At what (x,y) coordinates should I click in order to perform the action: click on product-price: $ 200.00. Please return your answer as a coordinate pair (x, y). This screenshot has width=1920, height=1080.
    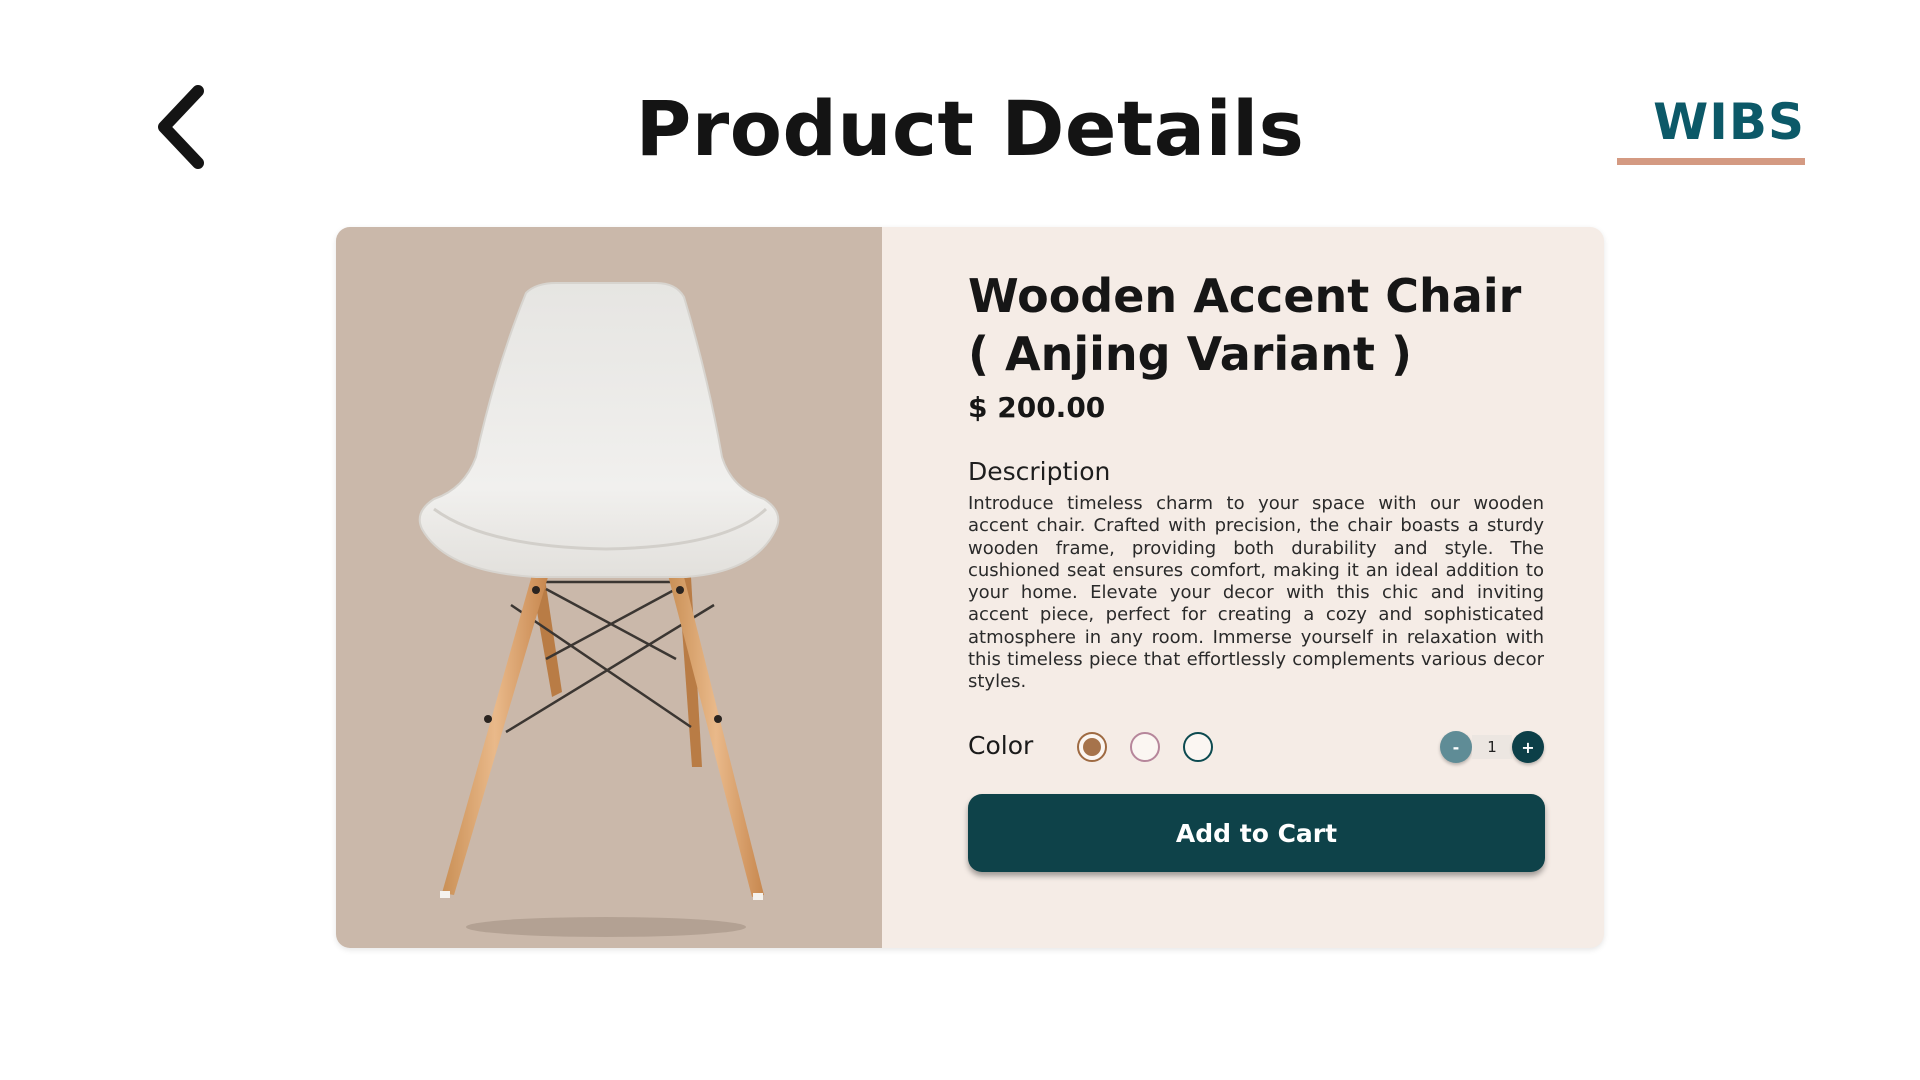
    Looking at the image, I should click on (1037, 407).